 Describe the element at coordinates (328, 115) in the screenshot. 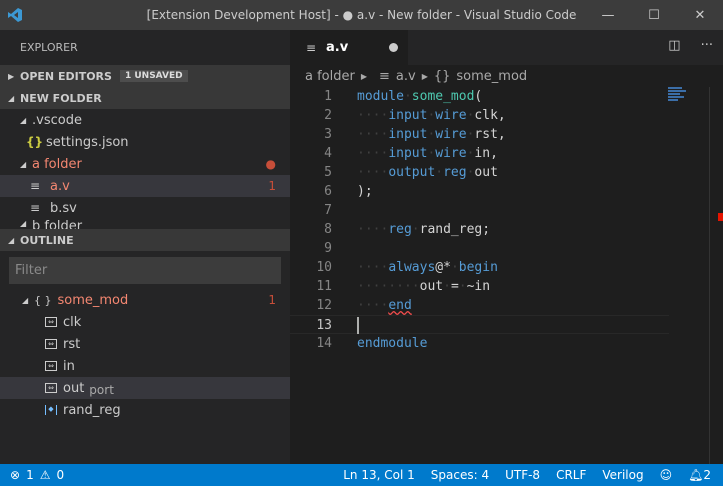

I see `line-number: 2` at that location.